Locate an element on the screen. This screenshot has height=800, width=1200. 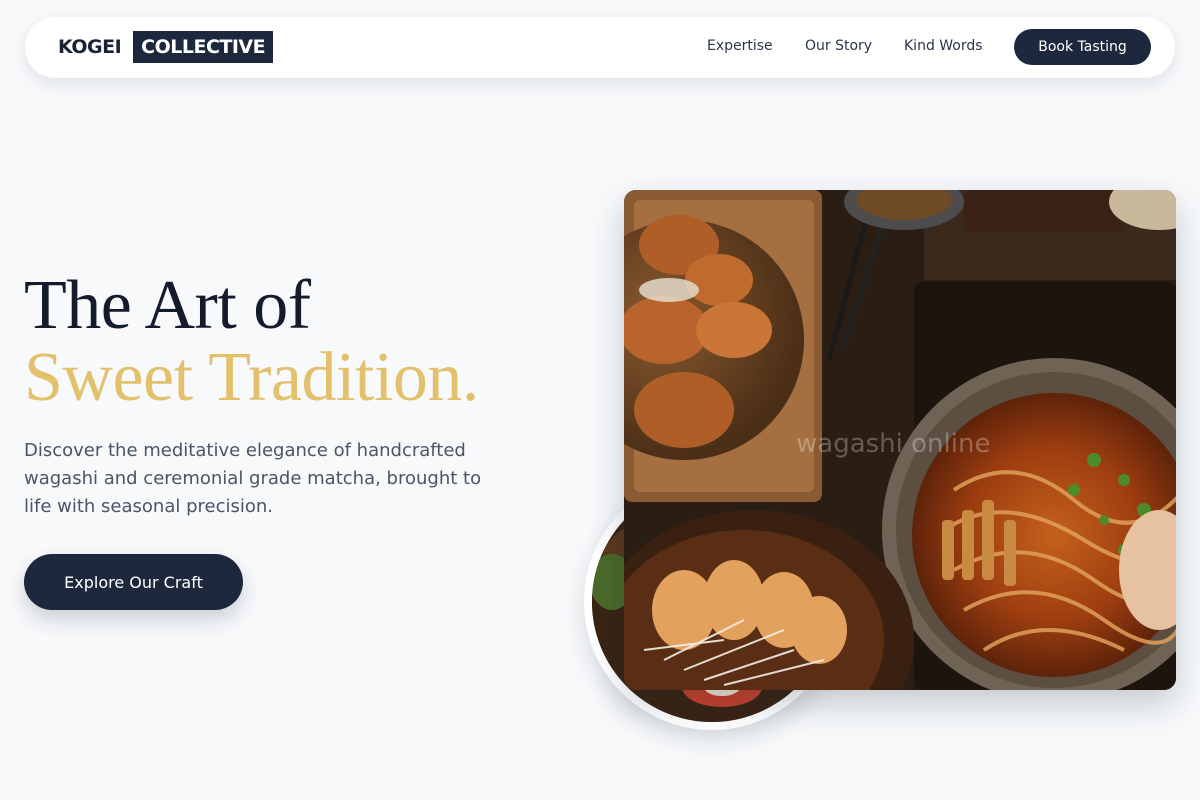
hero-title: The Art of Sweet Tradition. is located at coordinates (251, 342).